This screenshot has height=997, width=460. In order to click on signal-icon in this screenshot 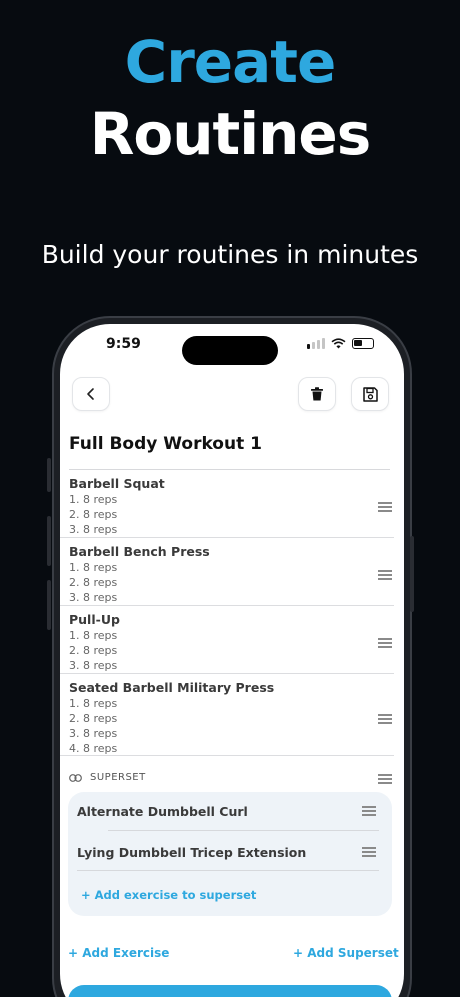, I will do `click(316, 343)`.